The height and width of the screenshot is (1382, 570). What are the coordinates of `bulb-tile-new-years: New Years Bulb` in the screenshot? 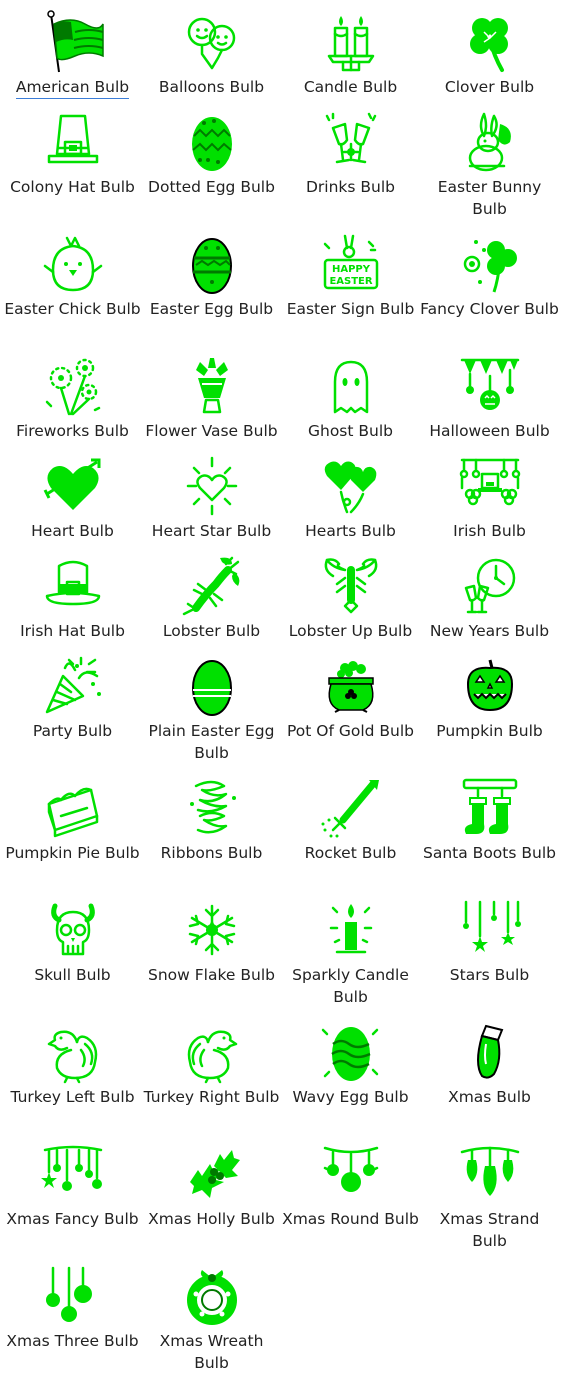 It's located at (489, 600).